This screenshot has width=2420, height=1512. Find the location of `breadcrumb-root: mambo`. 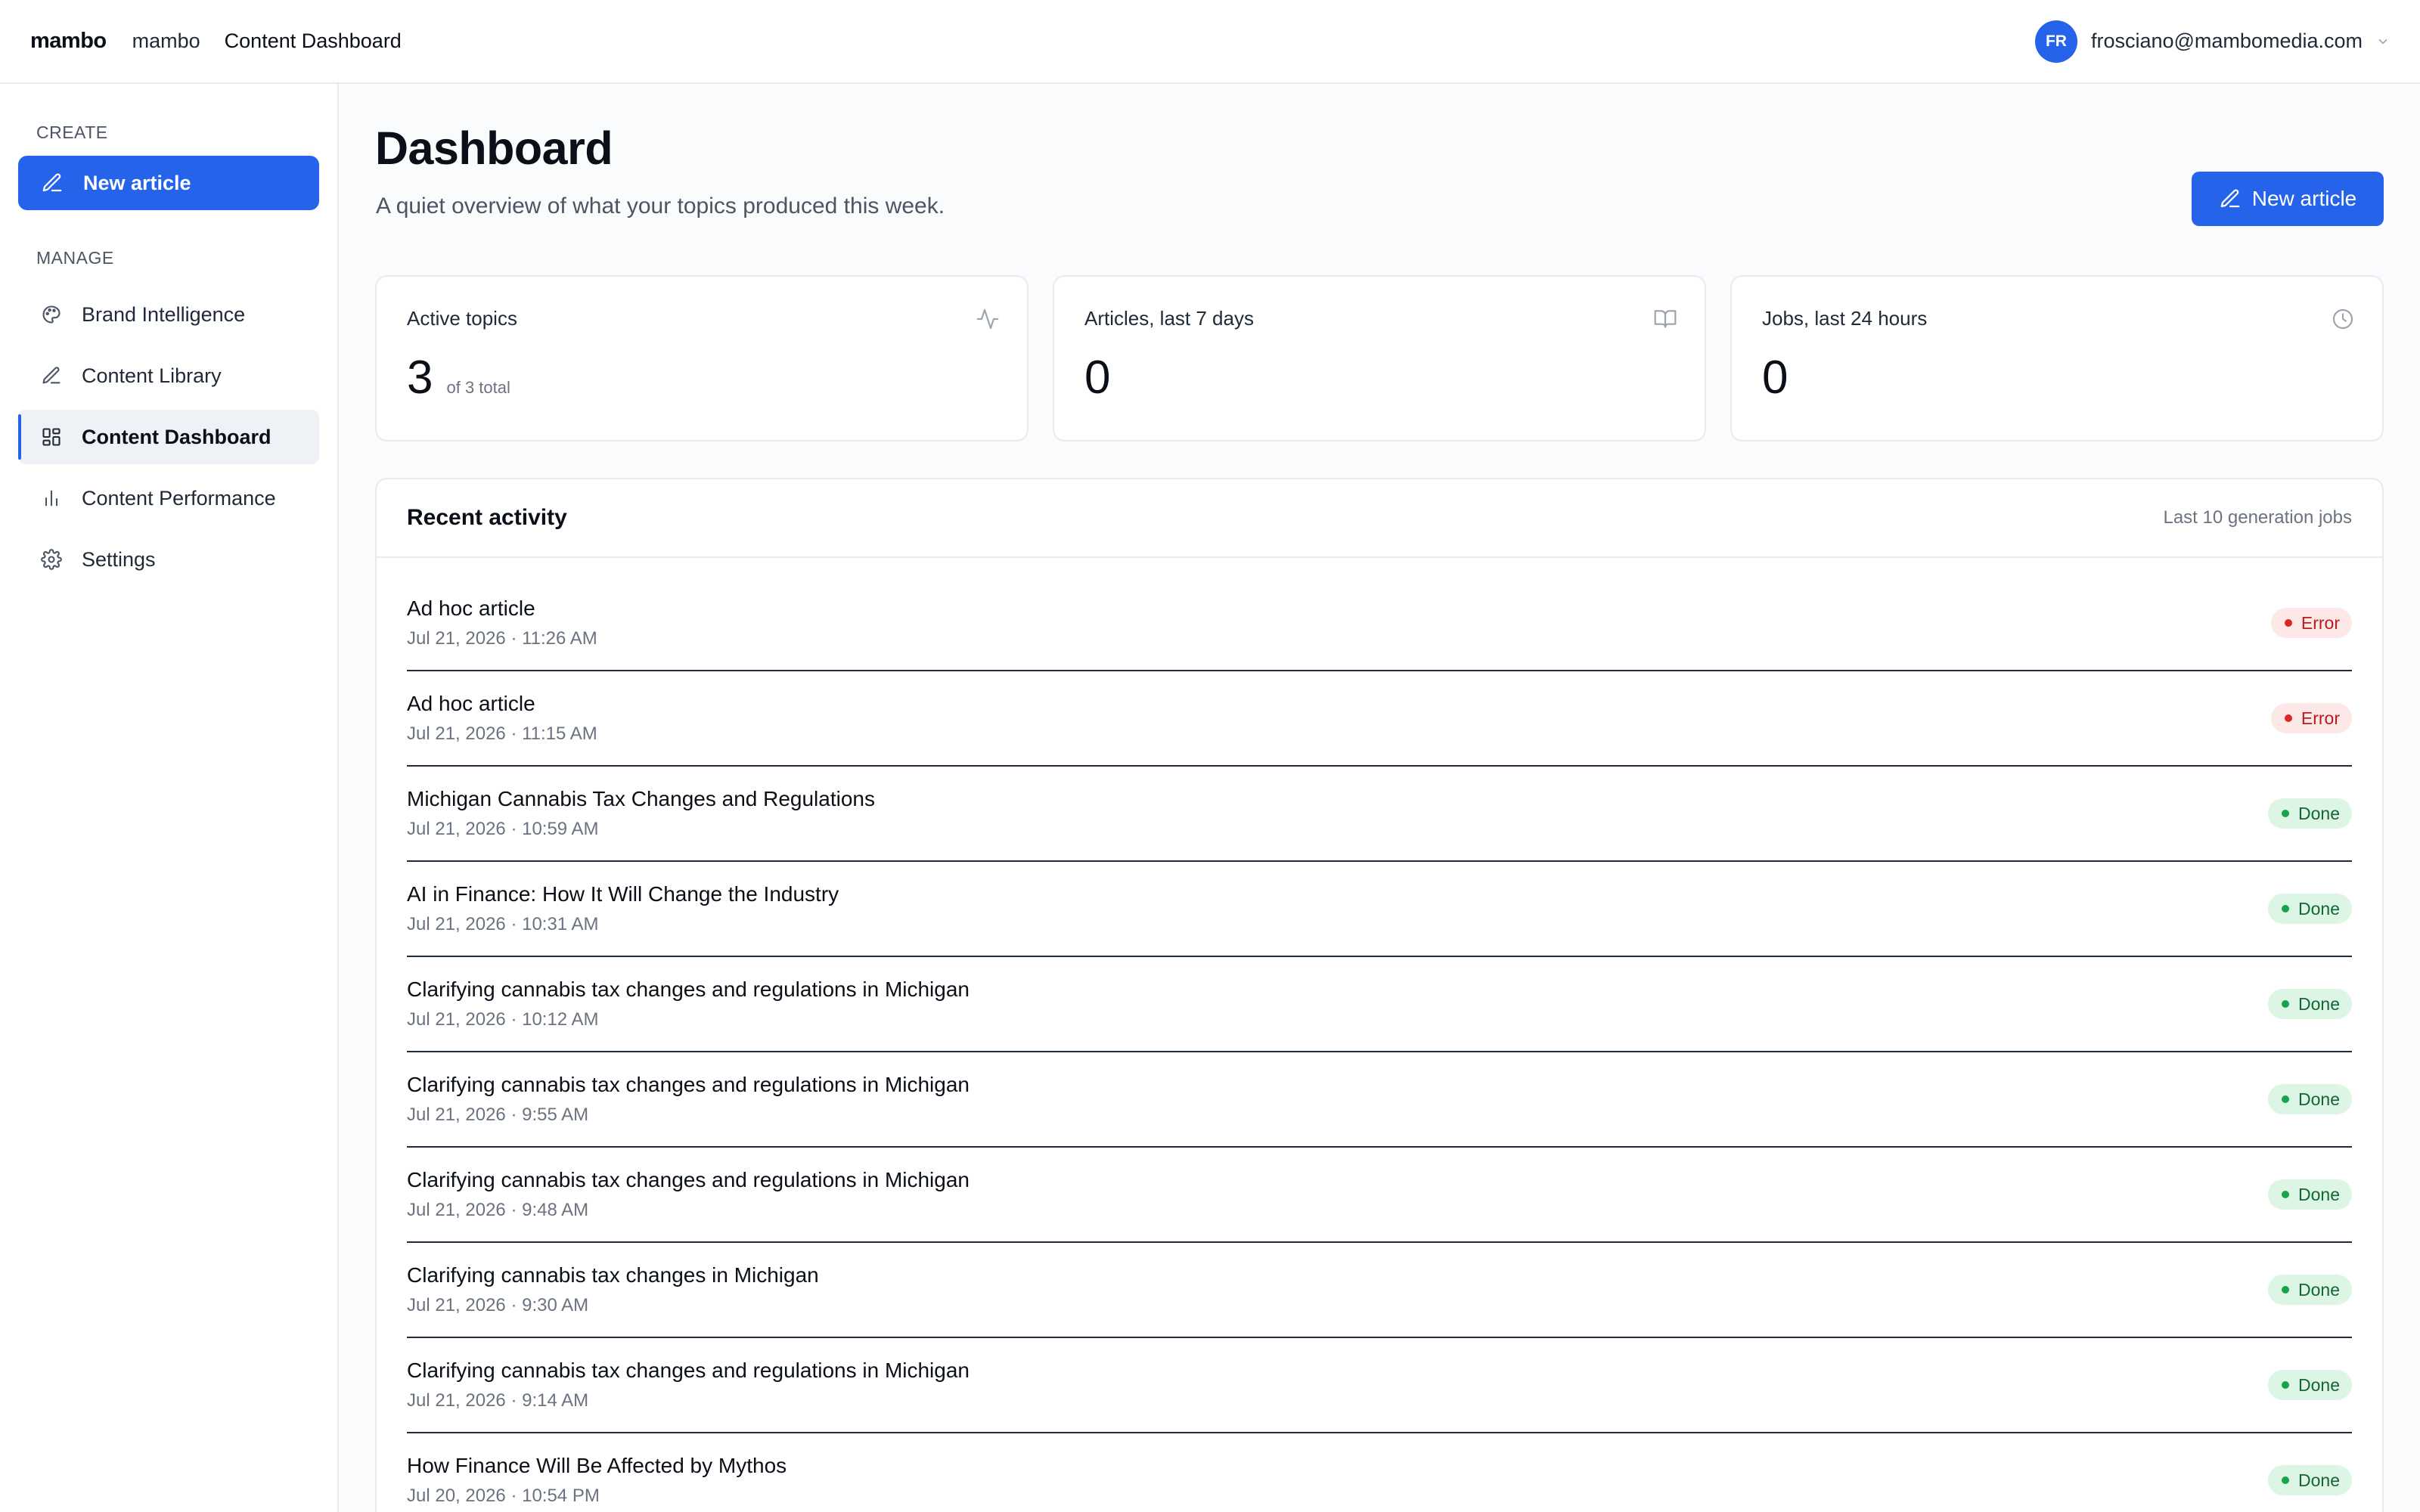

breadcrumb-root: mambo is located at coordinates (166, 41).